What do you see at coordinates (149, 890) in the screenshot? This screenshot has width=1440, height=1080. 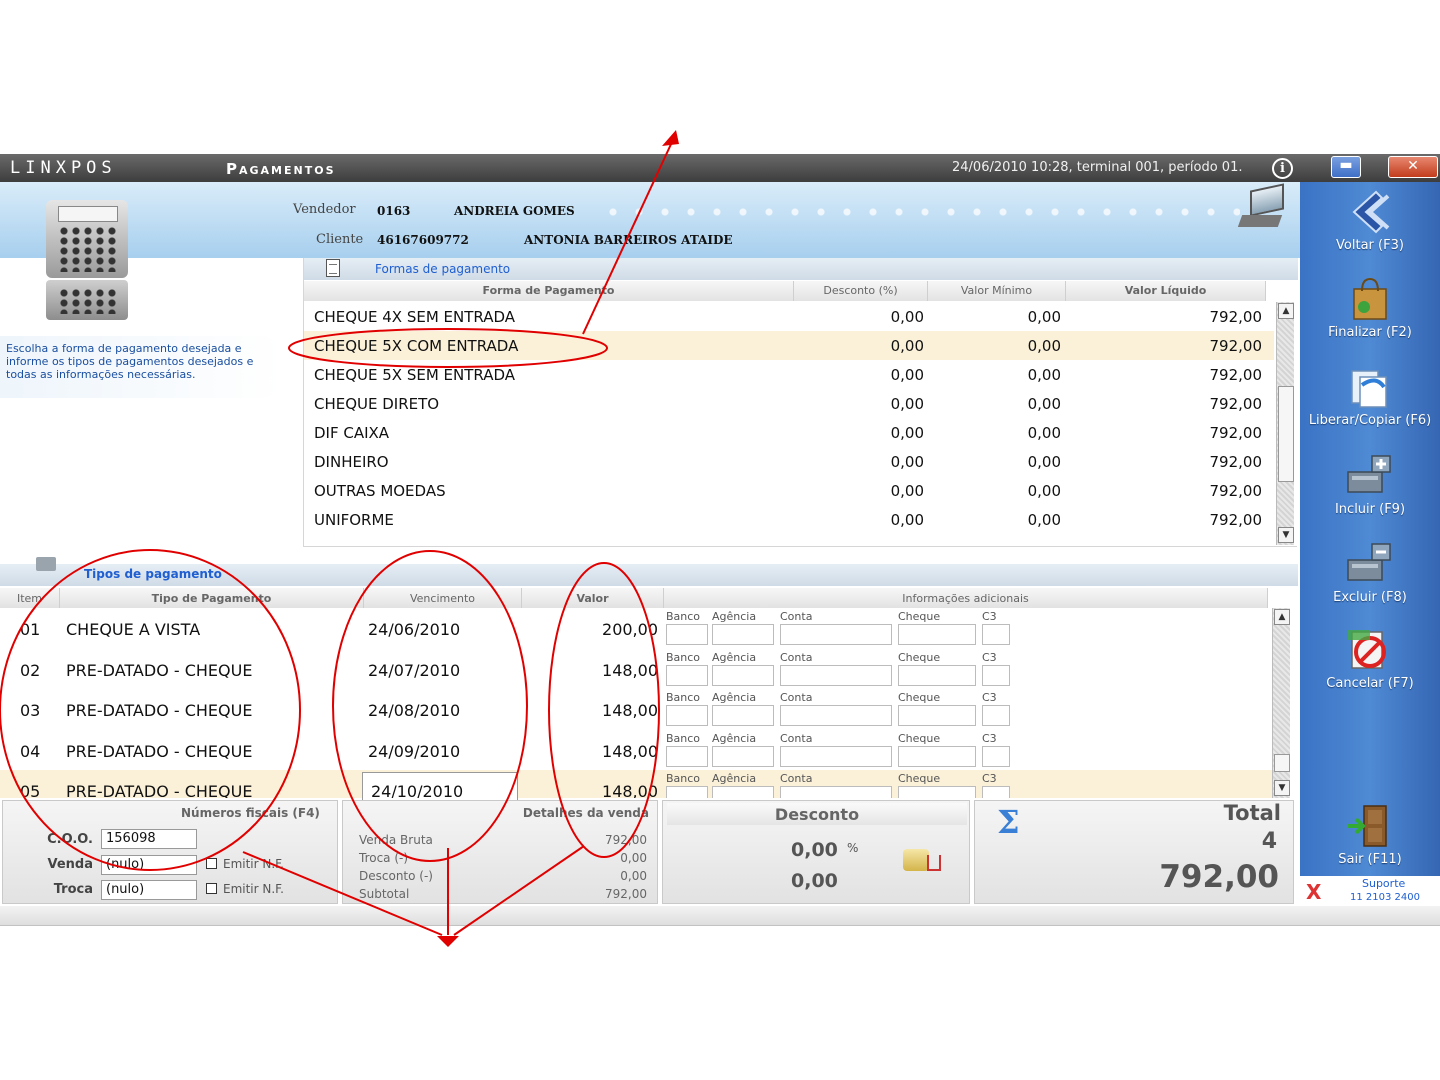 I see `troca-input: (nulo)` at bounding box center [149, 890].